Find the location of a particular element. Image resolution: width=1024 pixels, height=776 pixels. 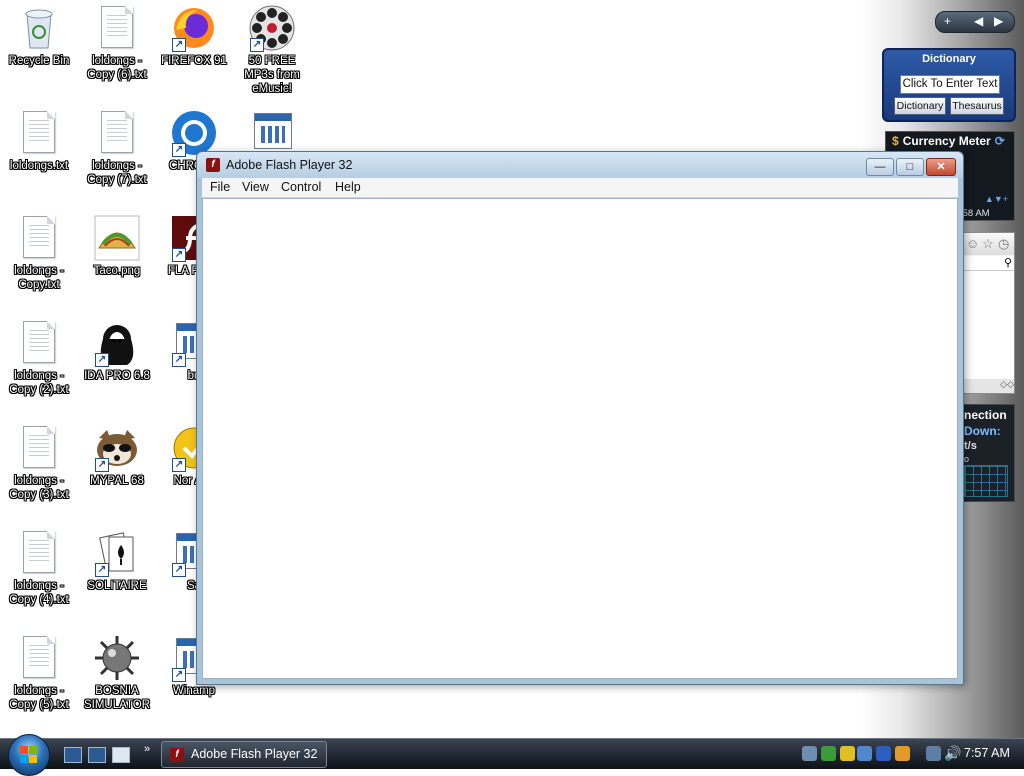

desktop-icon-label: loldongs - Copy (5).txt is located at coordinates (39, 698).